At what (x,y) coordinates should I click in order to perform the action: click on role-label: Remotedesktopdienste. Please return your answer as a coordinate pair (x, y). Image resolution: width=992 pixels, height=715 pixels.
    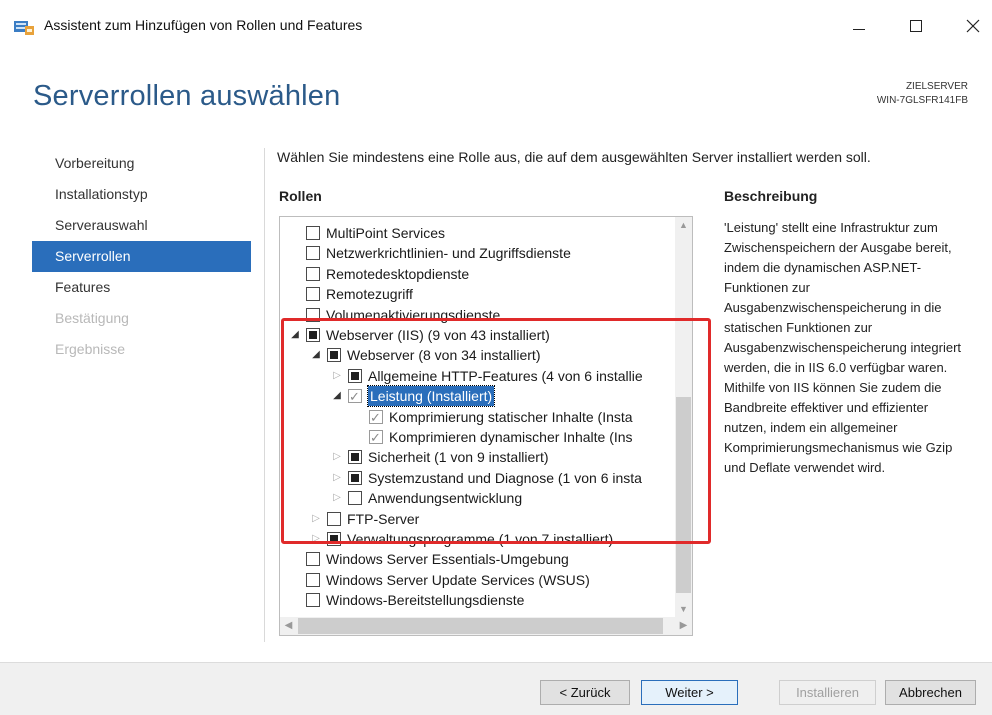
    Looking at the image, I should click on (398, 273).